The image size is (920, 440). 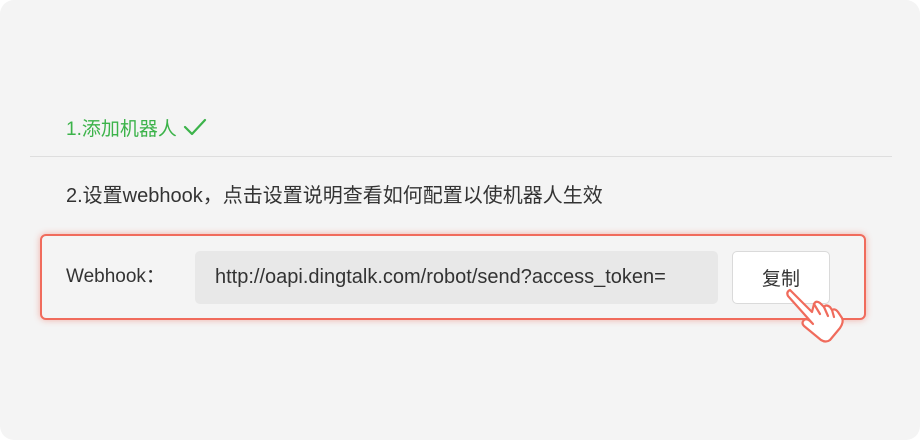 I want to click on hand-pointer-icon, so click(x=811, y=316).